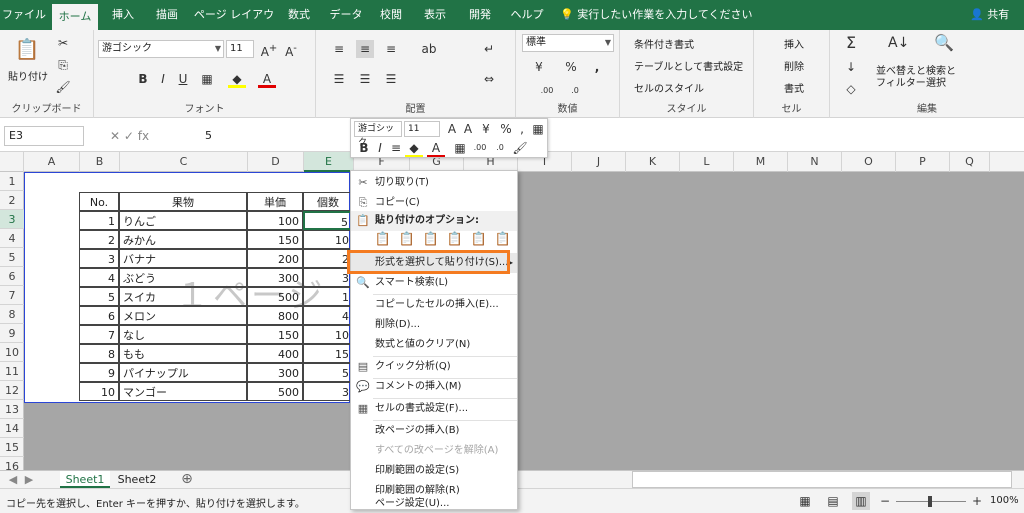 The width and height of the screenshot is (1024, 513). What do you see at coordinates (688, 65) in the screenshot?
I see `format-as-table-button: テーブルとして書式設定` at bounding box center [688, 65].